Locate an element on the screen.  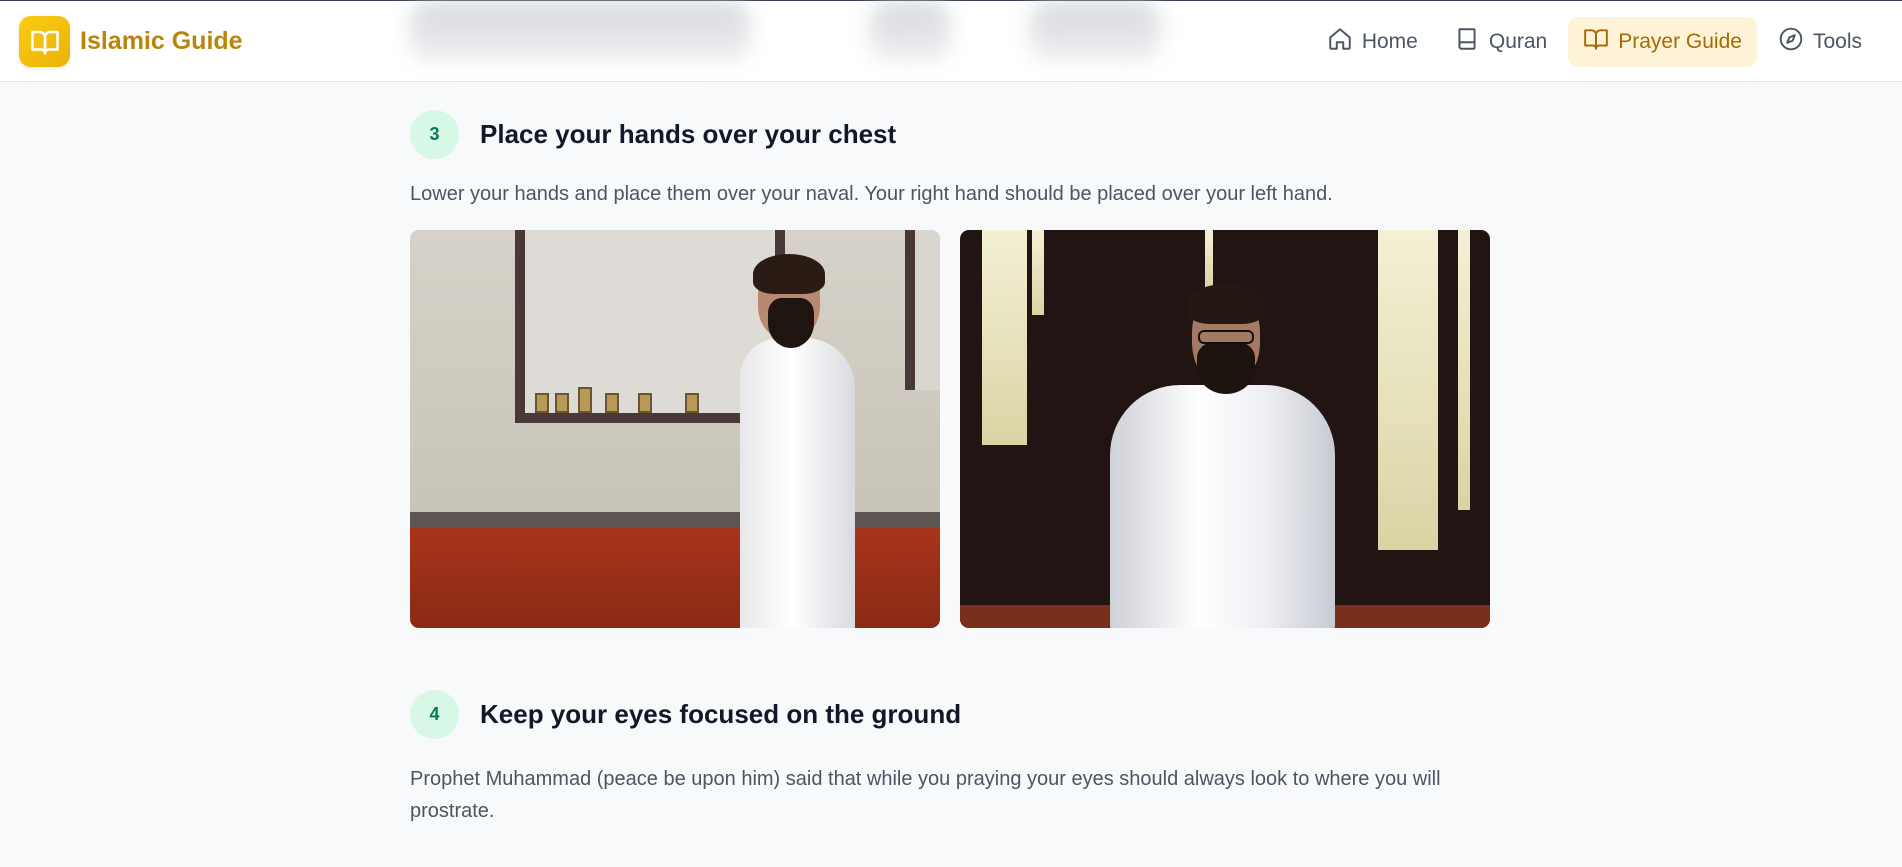
step-header: 4 Keep your eyes focused on the ground is located at coordinates (950, 714).